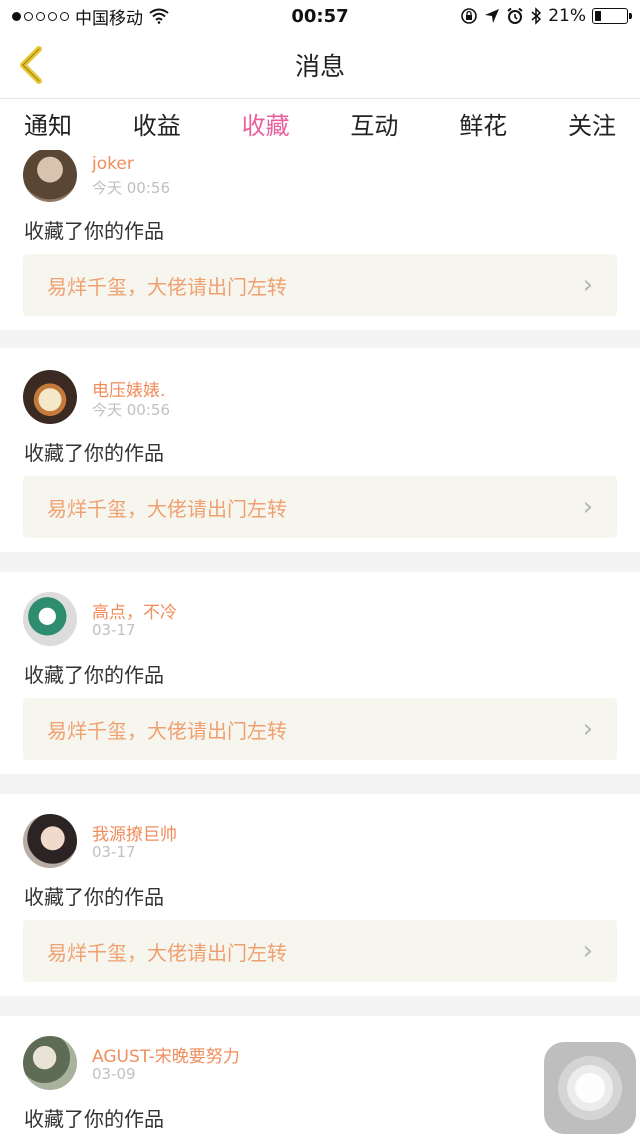 Image resolution: width=640 pixels, height=1138 pixels. I want to click on user-name: 我源撩巨帅, so click(134, 832).